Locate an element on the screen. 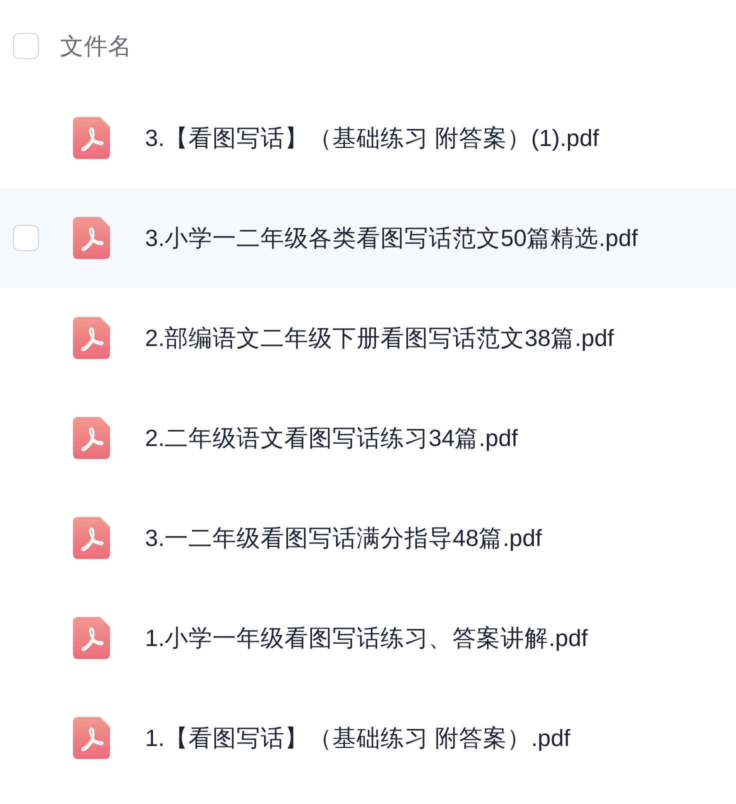  file-name: 3.小学一二年级各类看图写话范文50篇精选.pdf is located at coordinates (391, 238).